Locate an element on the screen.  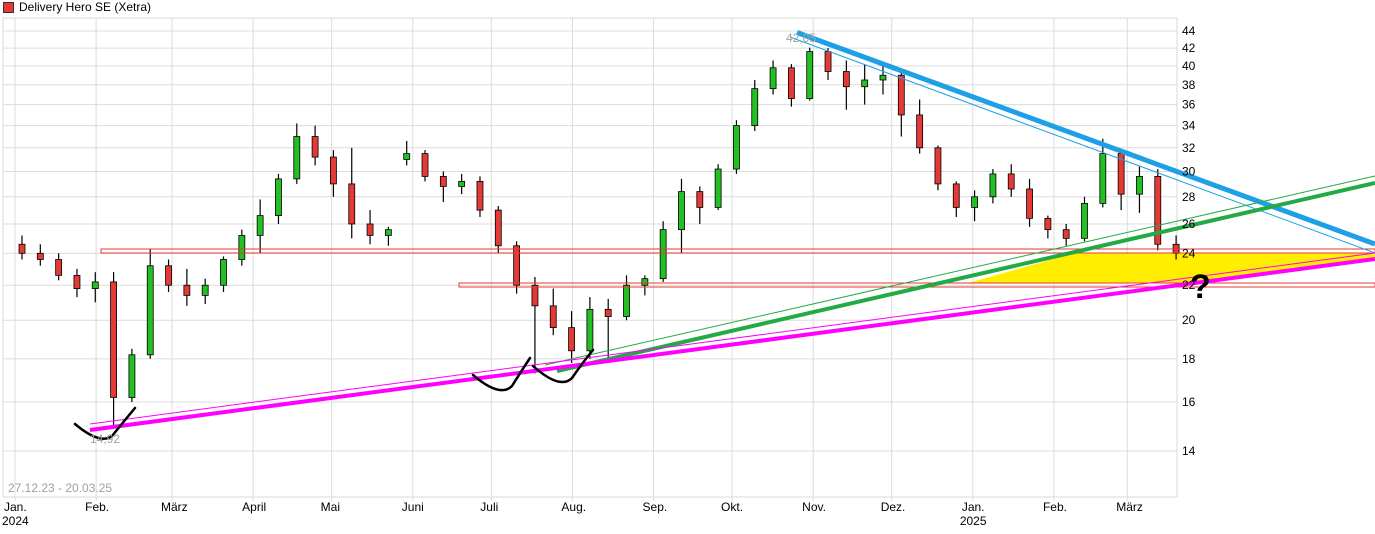
y-tick-label: 18 is located at coordinates (1189, 359).